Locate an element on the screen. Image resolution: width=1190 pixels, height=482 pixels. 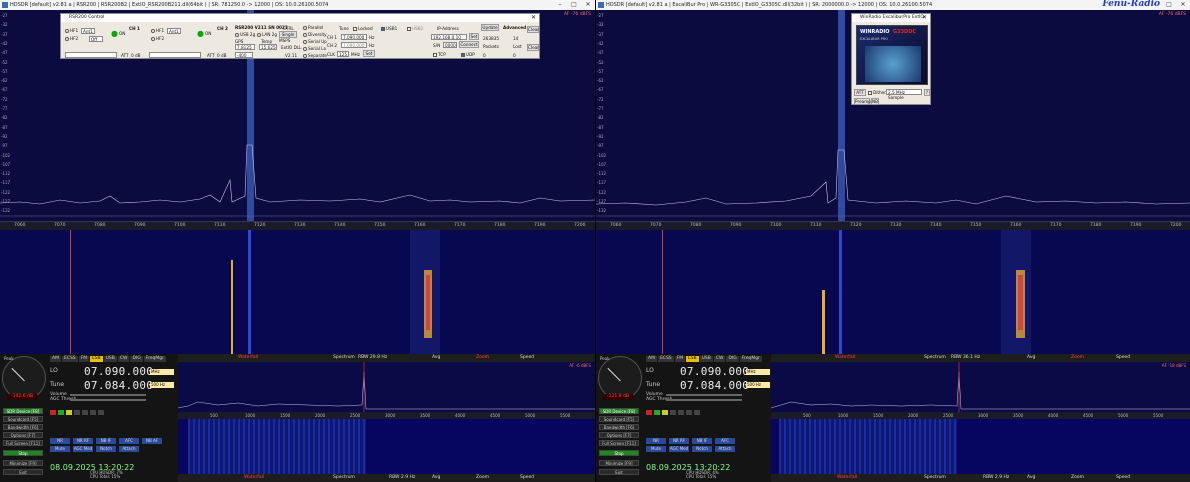
soundcard-button: Soundcard [F5] is located at coordinates (23, 419).